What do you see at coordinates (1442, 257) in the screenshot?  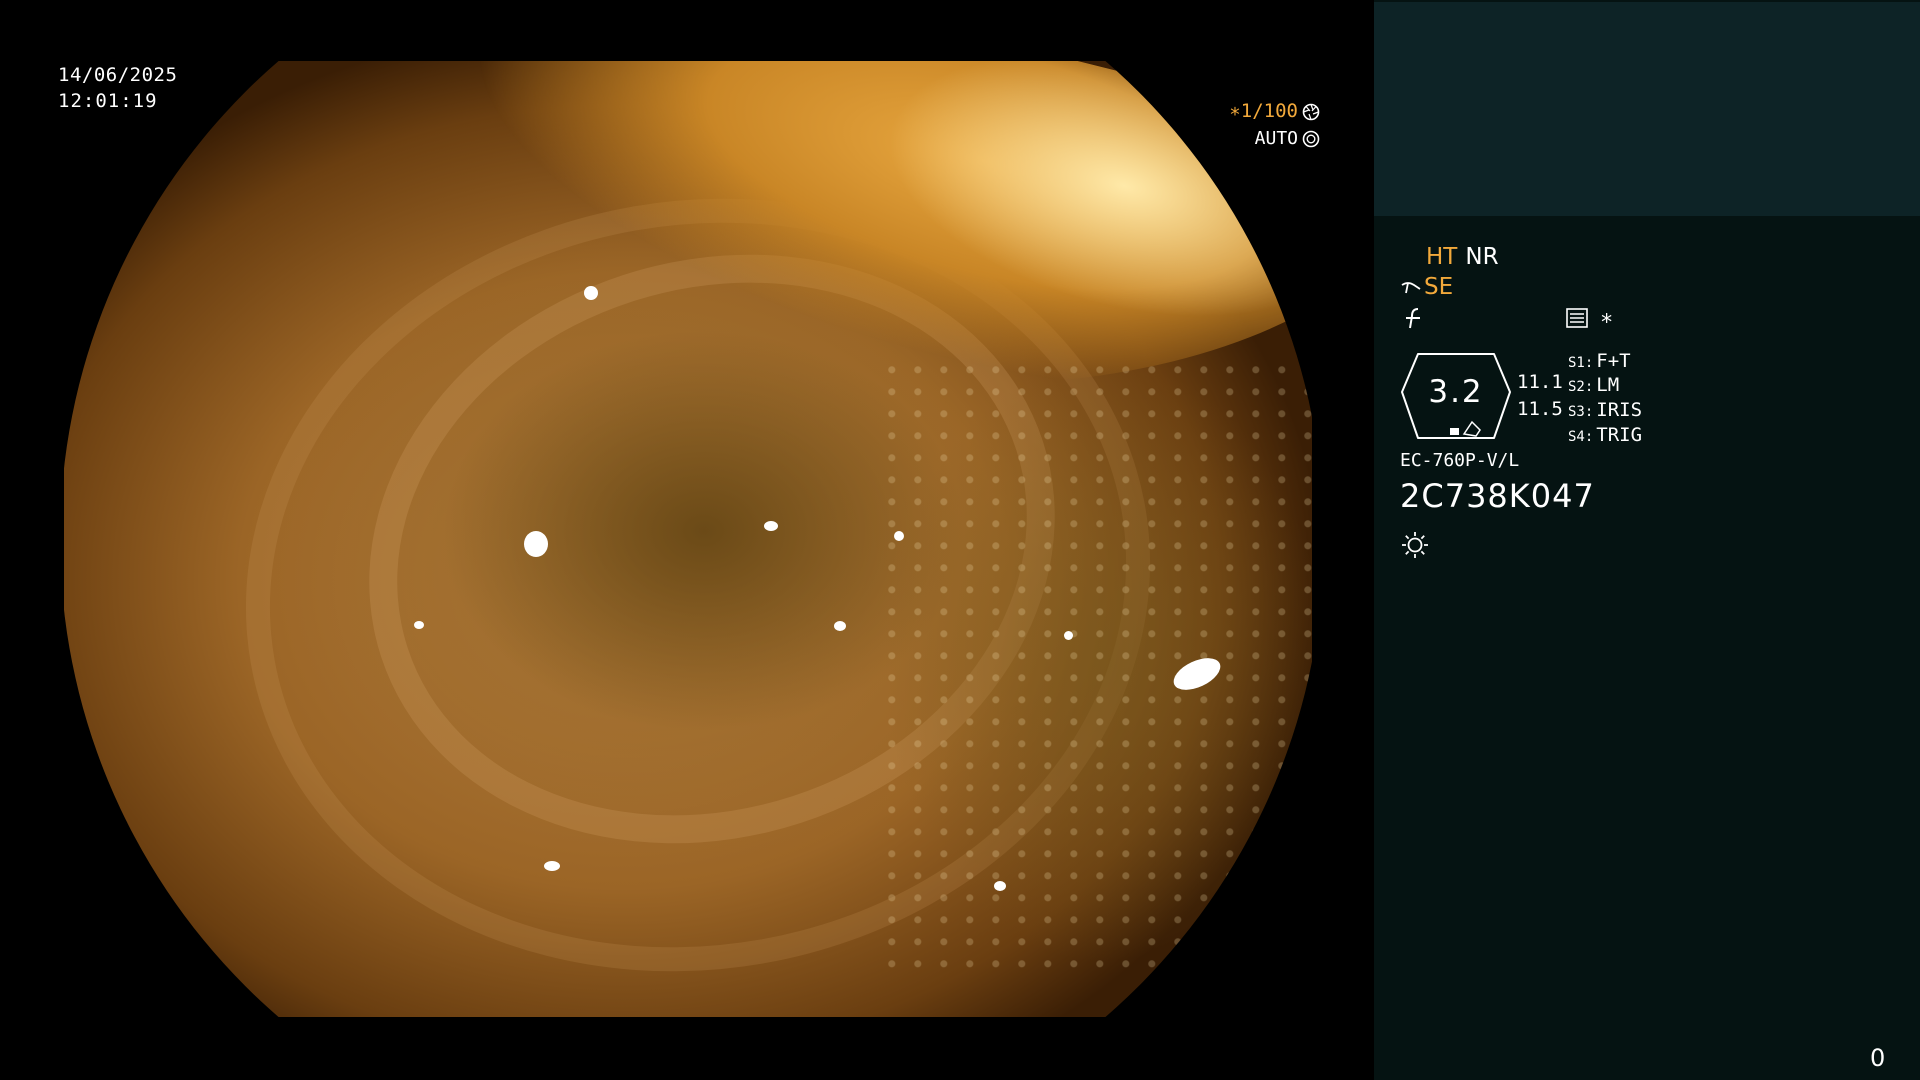 I see `mode-ht-label: HT` at bounding box center [1442, 257].